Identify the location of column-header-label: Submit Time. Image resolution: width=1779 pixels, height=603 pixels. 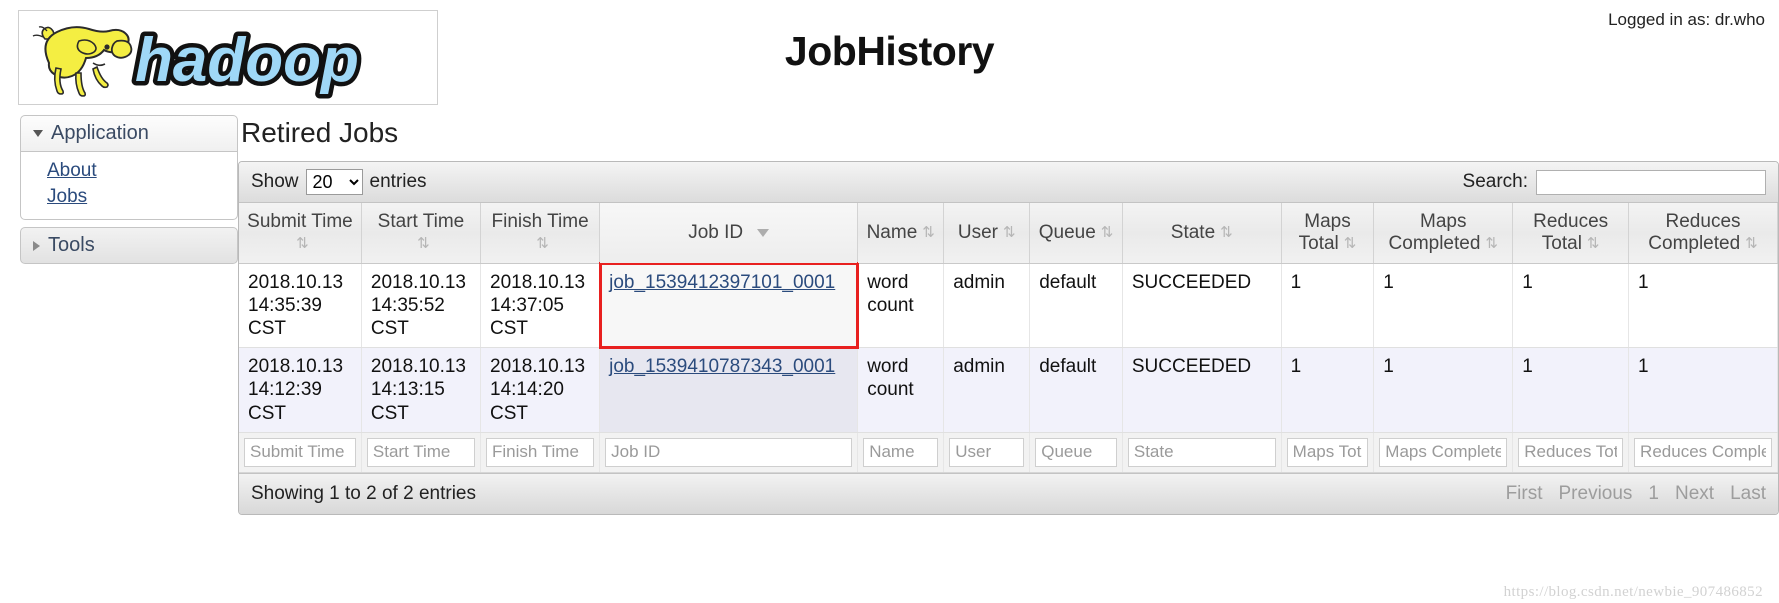
(300, 221).